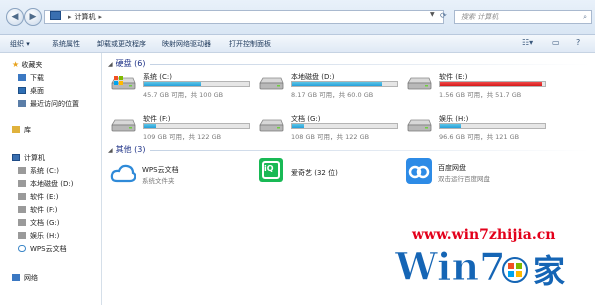 This screenshot has height=305, width=595. I want to click on drive-tile: 本地磁盘 (D:) 8.17 GB 可用，共 60.0 GB, so click(330, 85).